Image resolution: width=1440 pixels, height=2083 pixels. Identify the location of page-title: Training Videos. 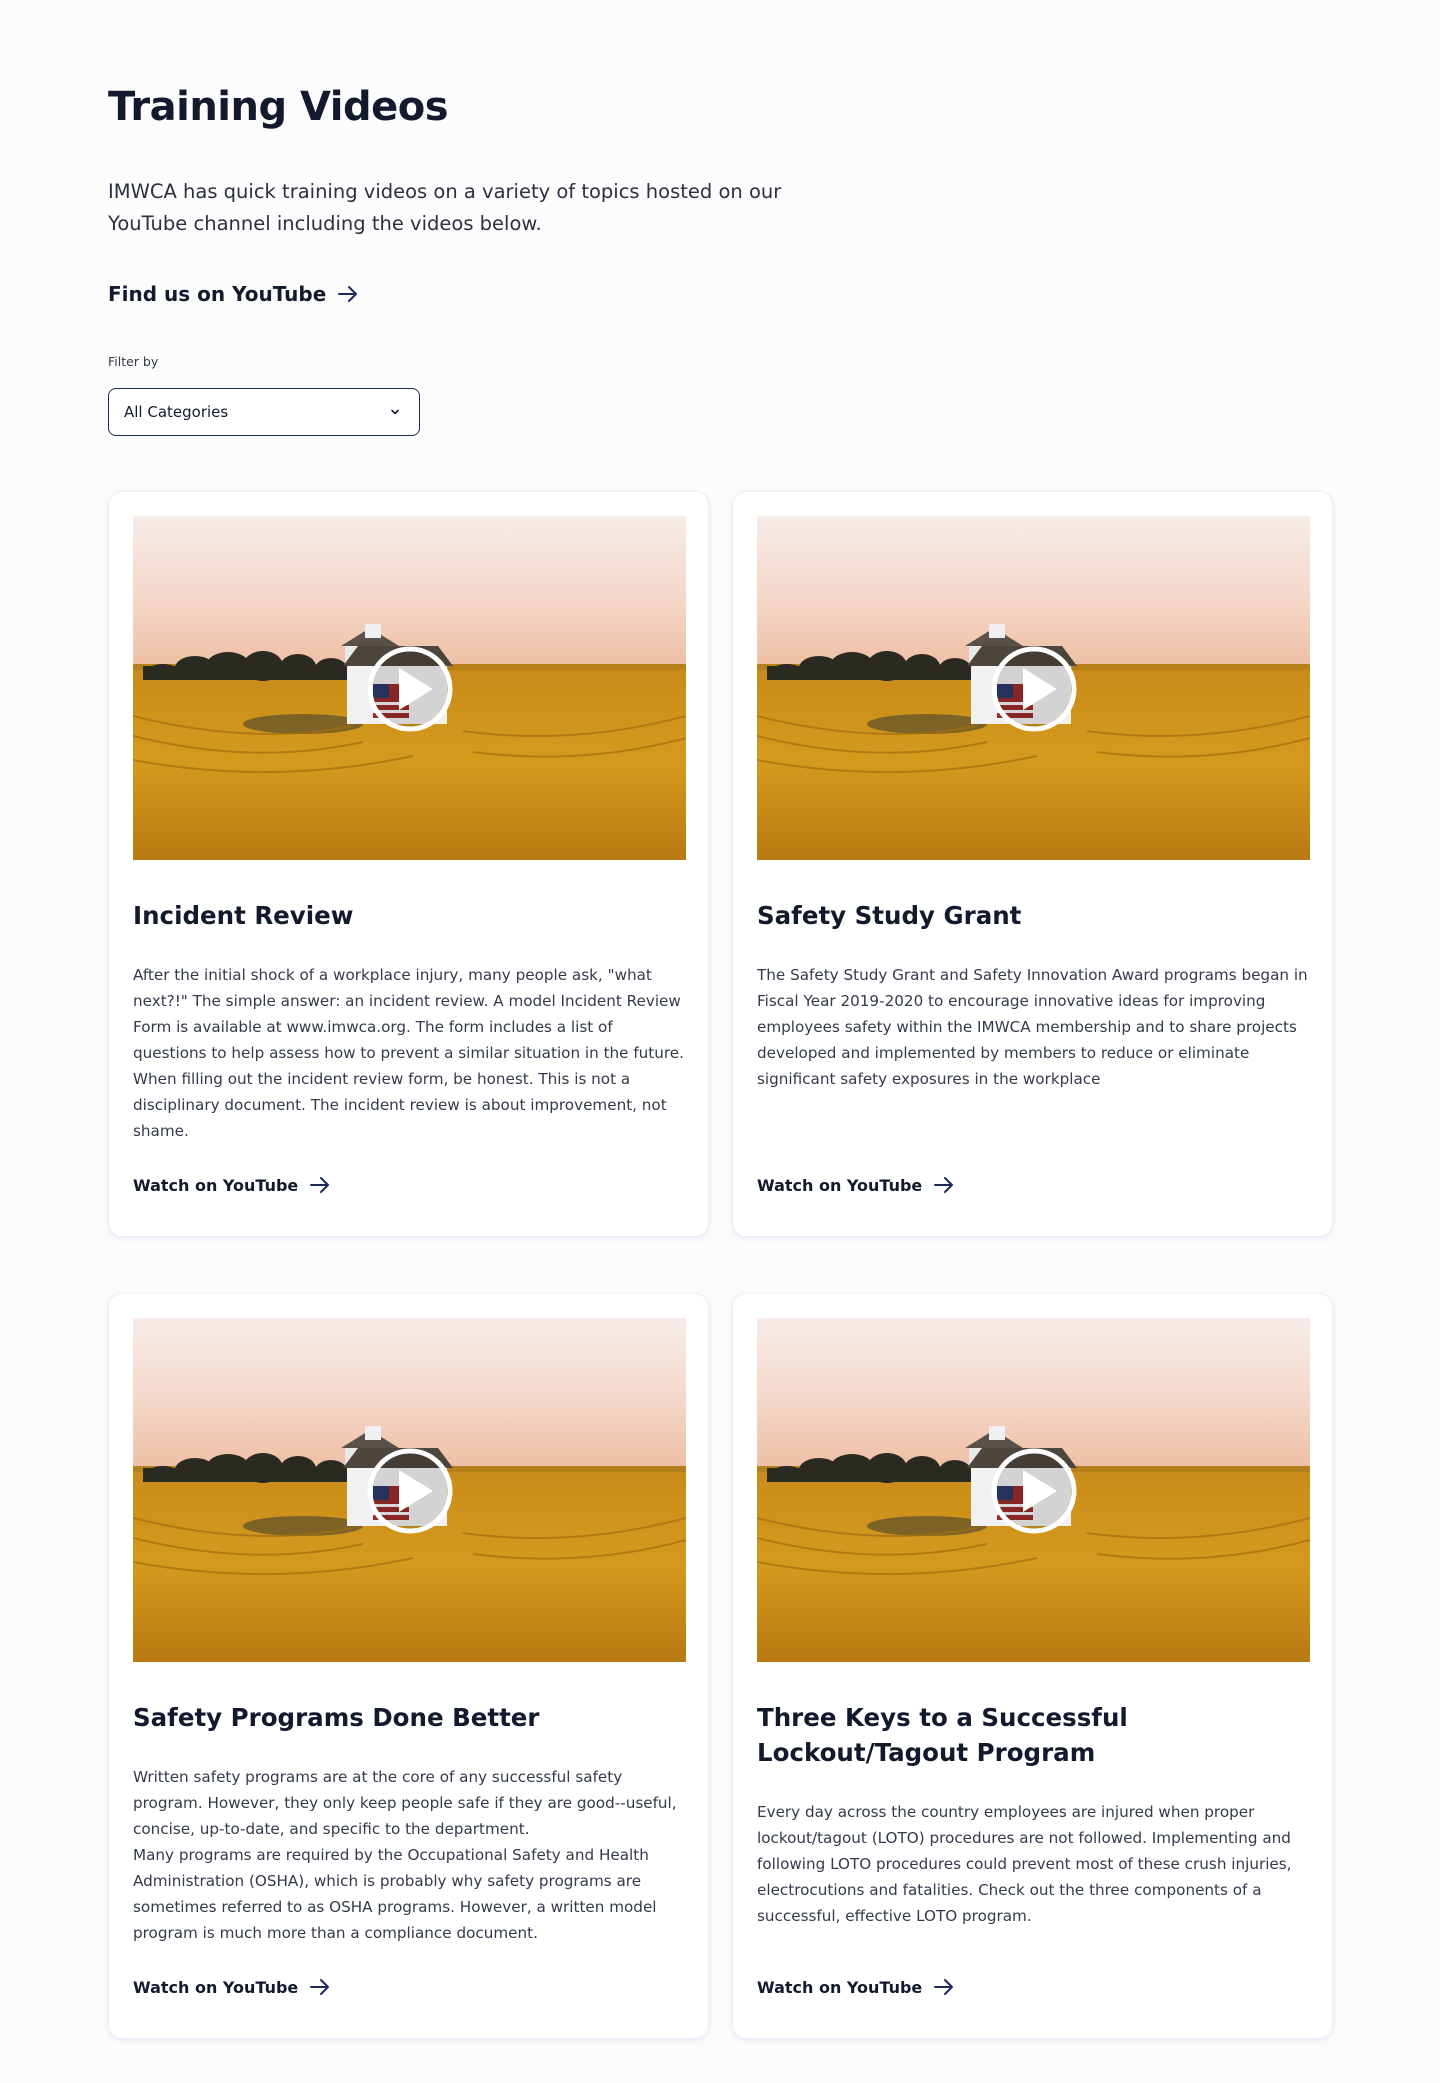
(278, 107).